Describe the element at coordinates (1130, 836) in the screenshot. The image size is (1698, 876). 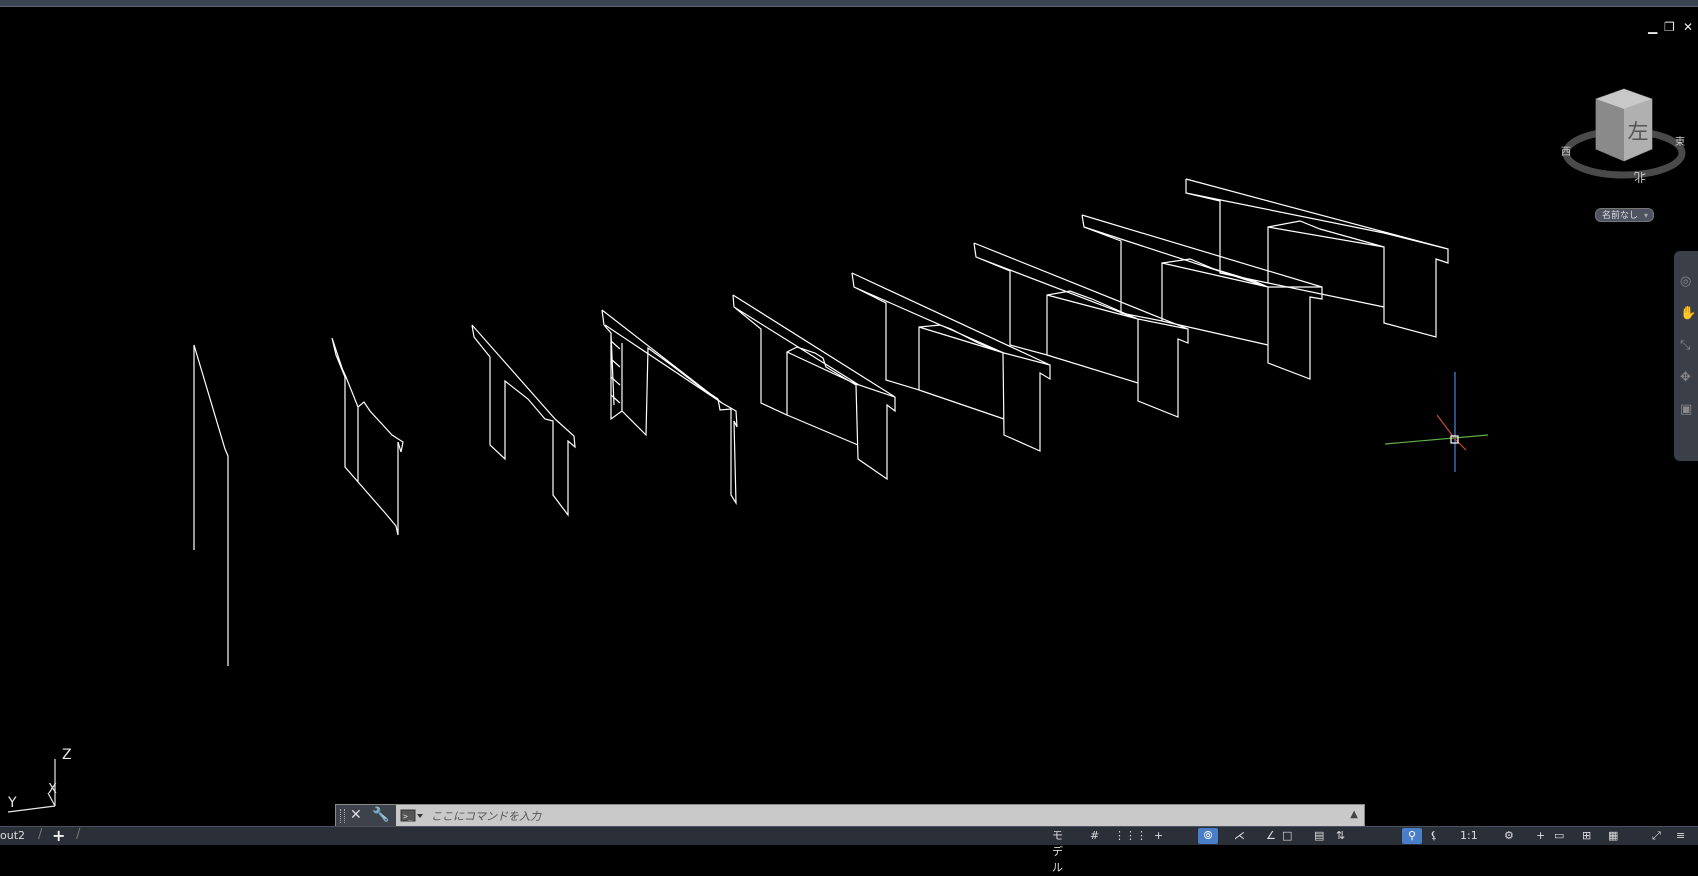
I see `snap-icon: ⋮⋮⋮` at that location.